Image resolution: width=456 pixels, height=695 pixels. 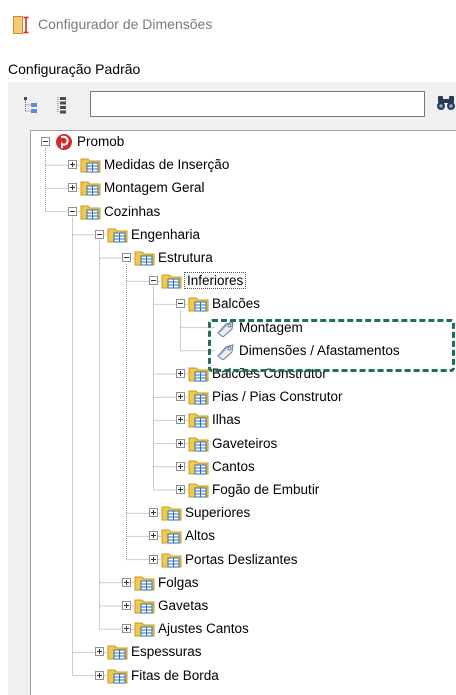 What do you see at coordinates (266, 489) in the screenshot?
I see `tree-node-label: Fogão de Embutir` at bounding box center [266, 489].